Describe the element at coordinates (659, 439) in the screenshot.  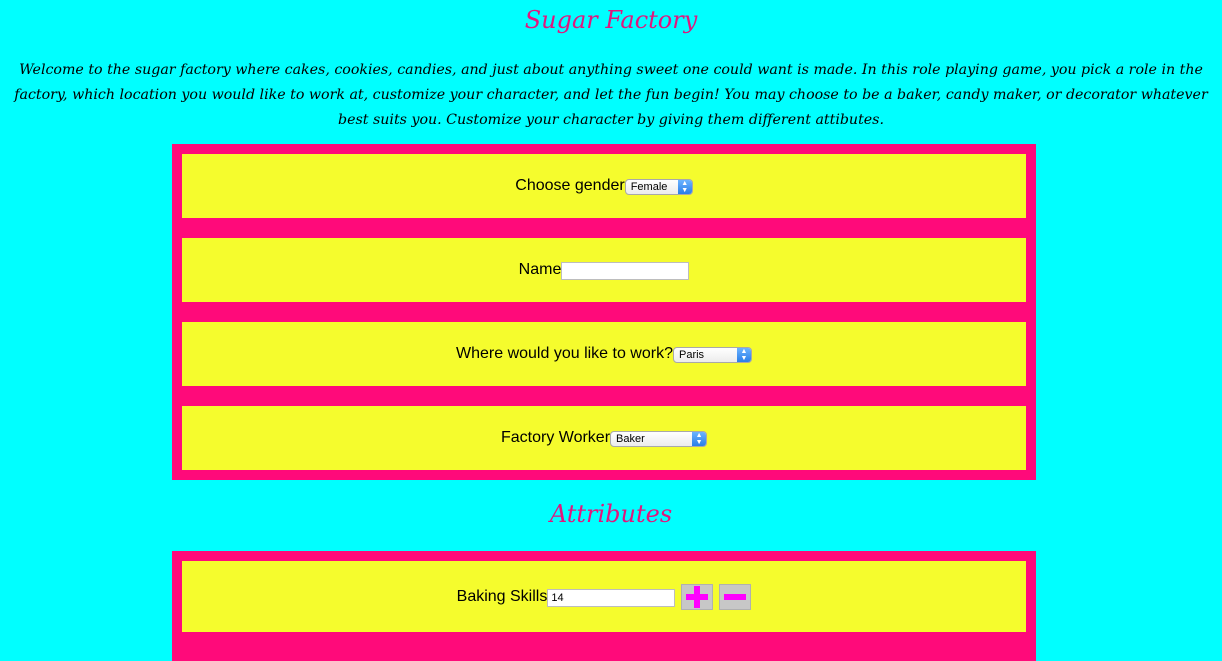
I see `worker-select: Baker ▲ ▼` at that location.